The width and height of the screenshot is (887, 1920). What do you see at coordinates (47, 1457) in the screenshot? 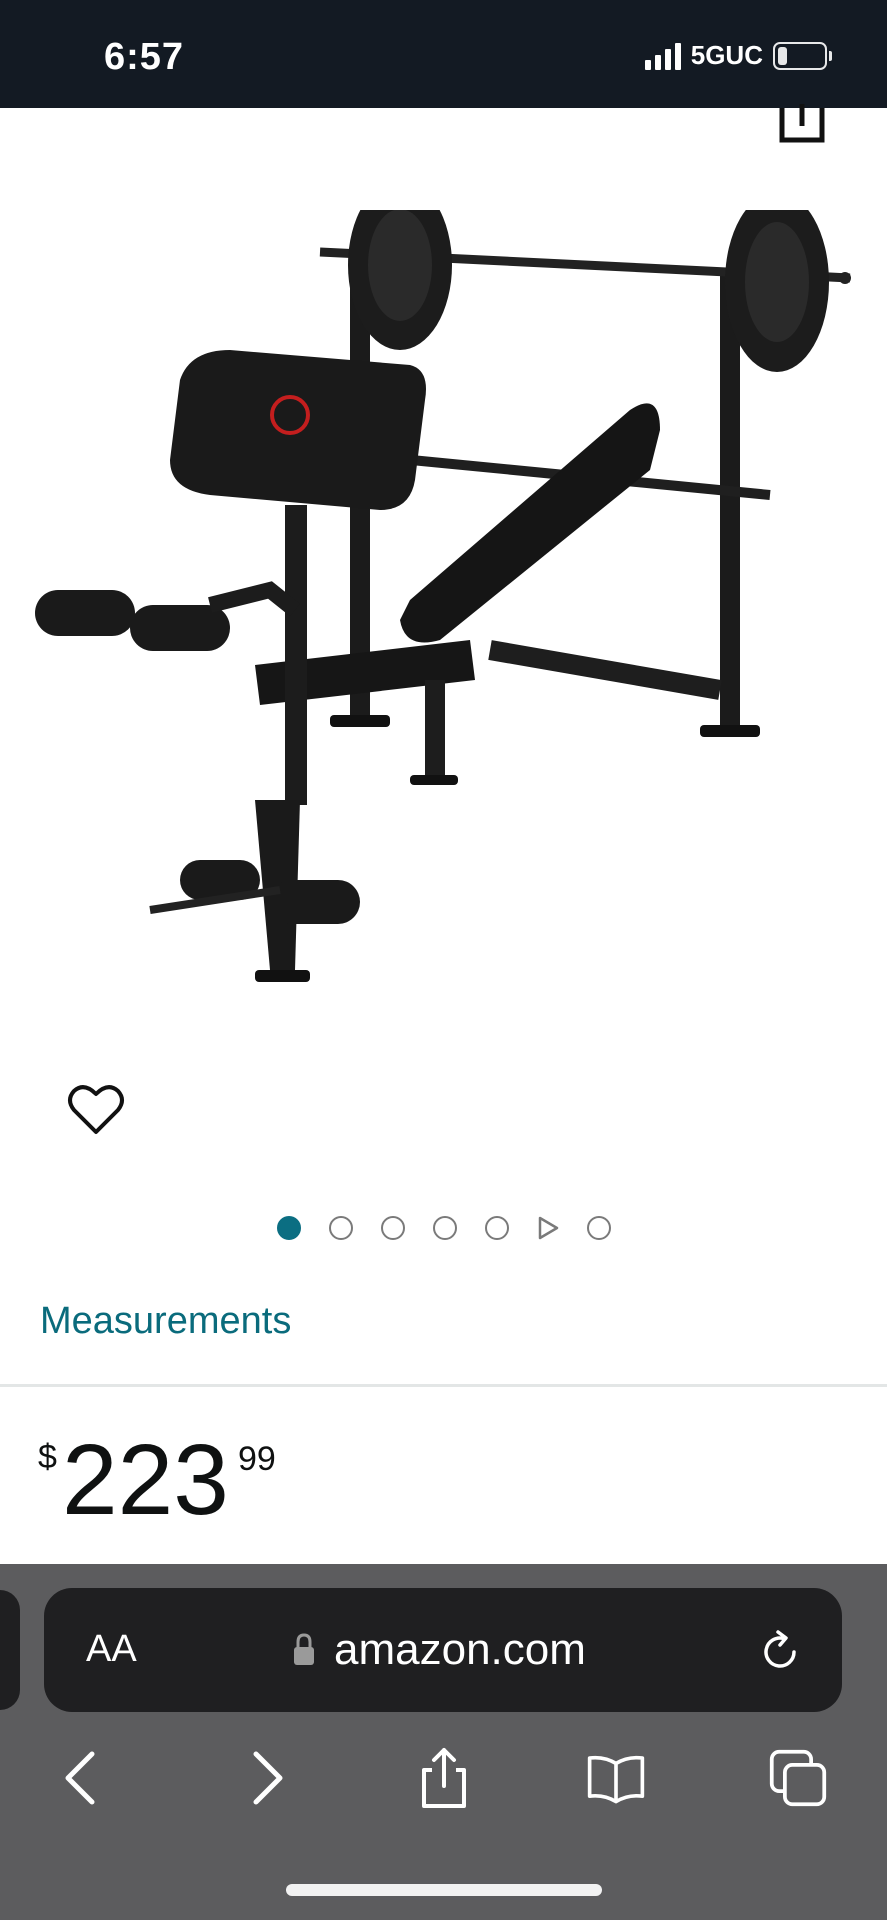
I see `price-currency-symbol: $` at bounding box center [47, 1457].